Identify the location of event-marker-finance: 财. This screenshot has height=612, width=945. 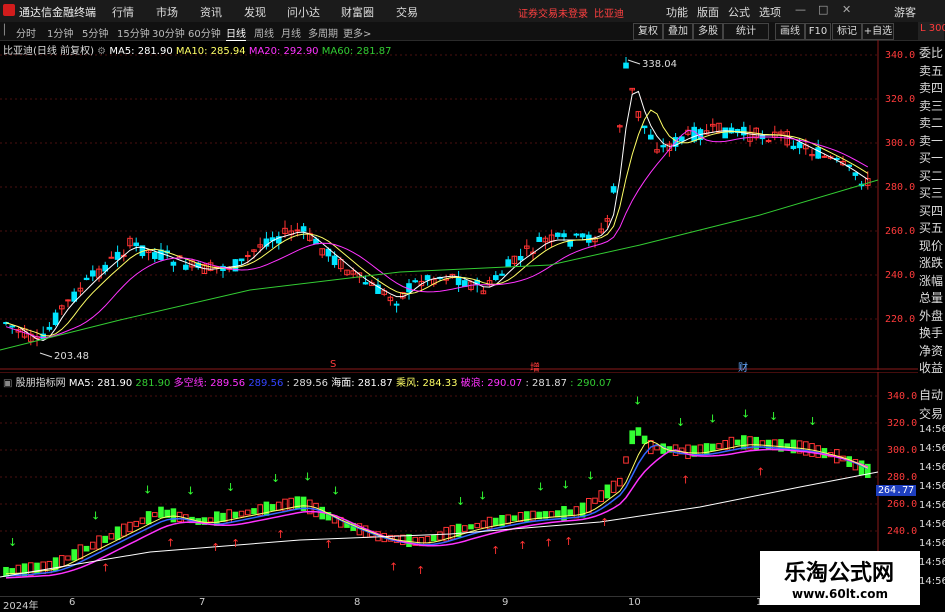
(743, 366).